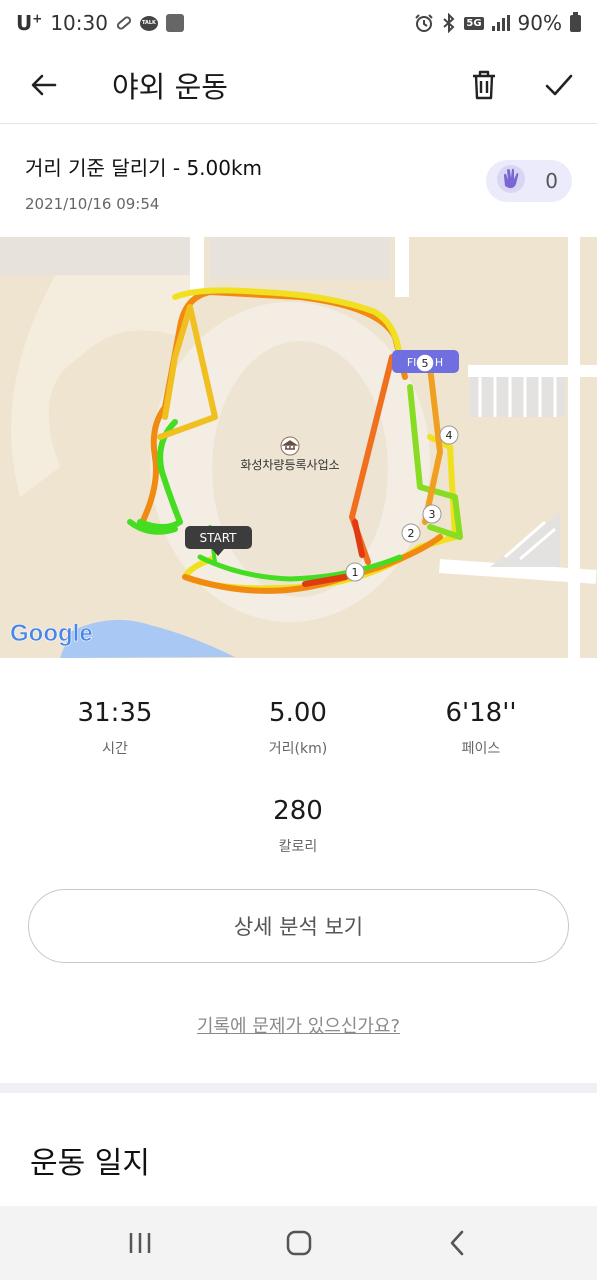 The image size is (597, 1280). Describe the element at coordinates (218, 538) in the screenshot. I see `start-label: START` at that location.